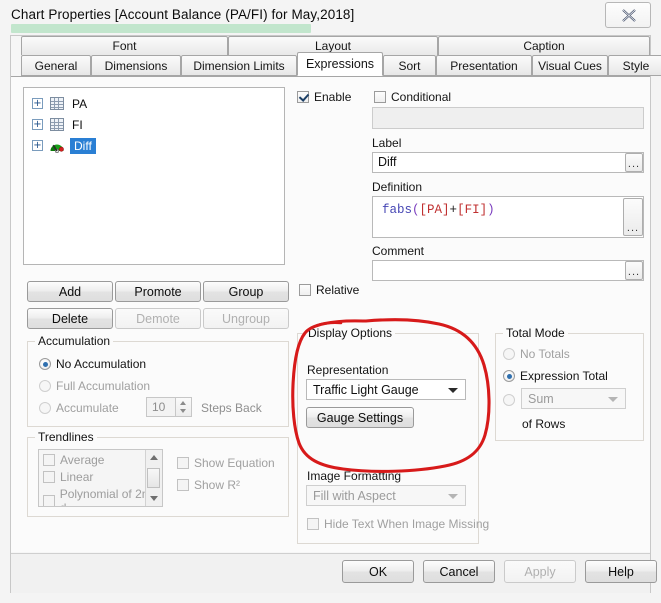 The image size is (661, 603). What do you see at coordinates (535, 333) in the screenshot?
I see `total-mode-caption: Total Mode` at bounding box center [535, 333].